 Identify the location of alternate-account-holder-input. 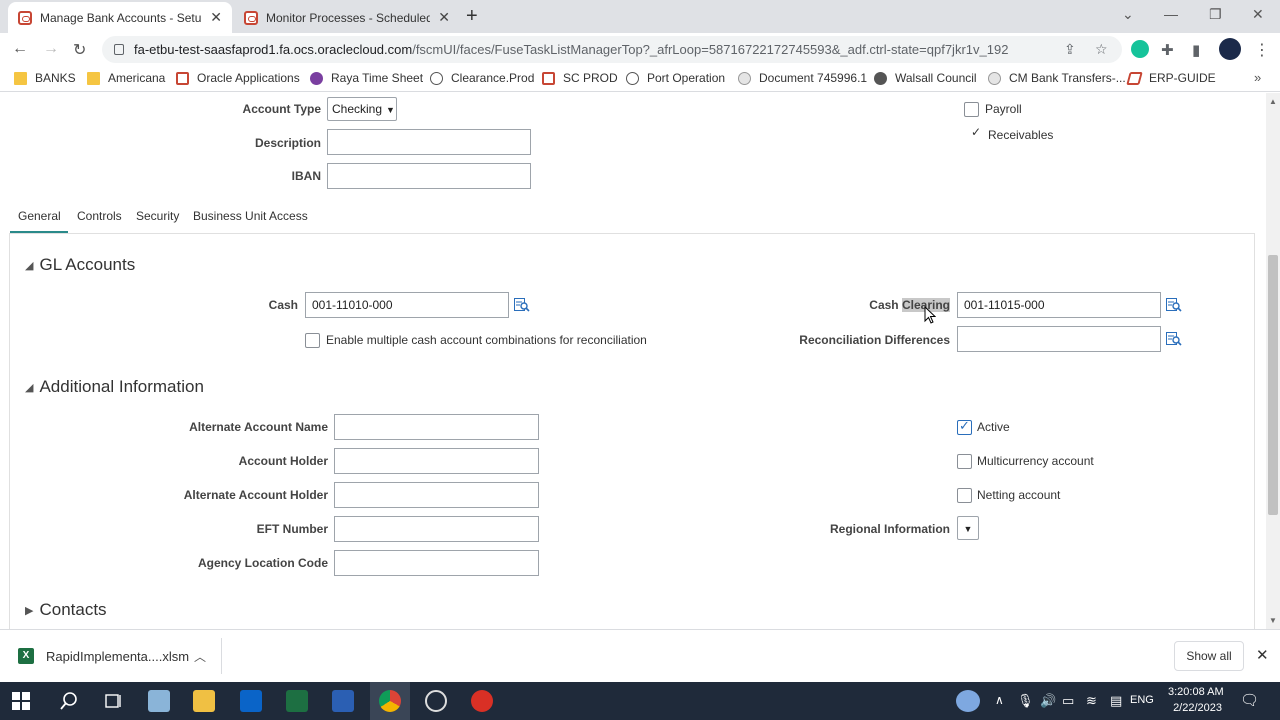
(436, 495).